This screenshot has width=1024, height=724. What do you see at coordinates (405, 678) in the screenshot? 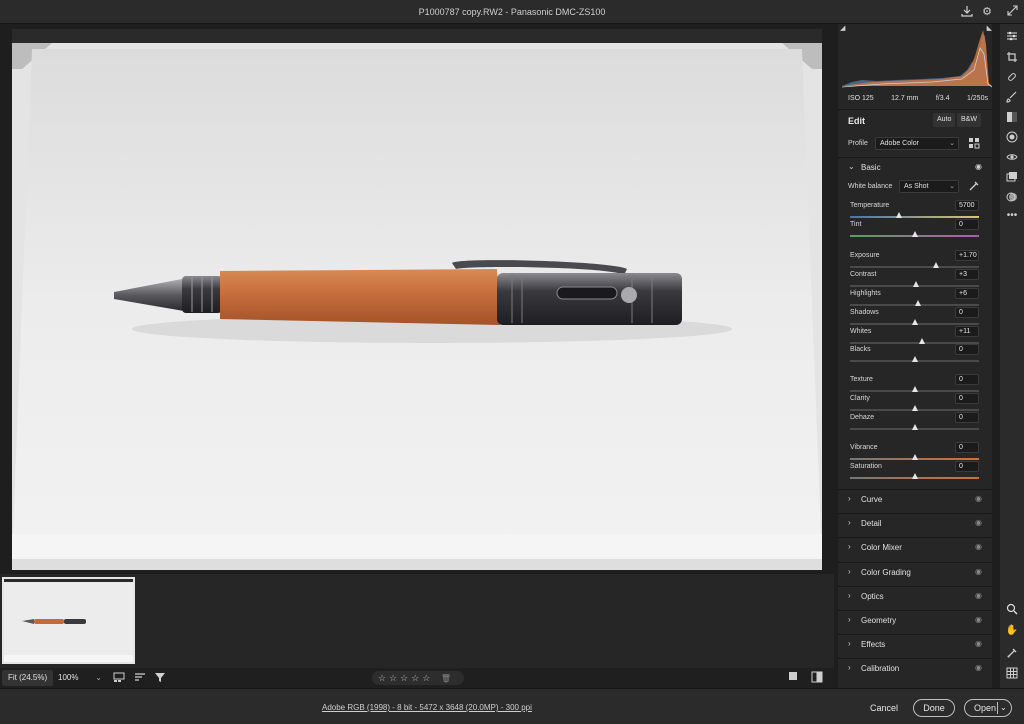
I see `rating-stars: ☆☆☆☆☆` at bounding box center [405, 678].